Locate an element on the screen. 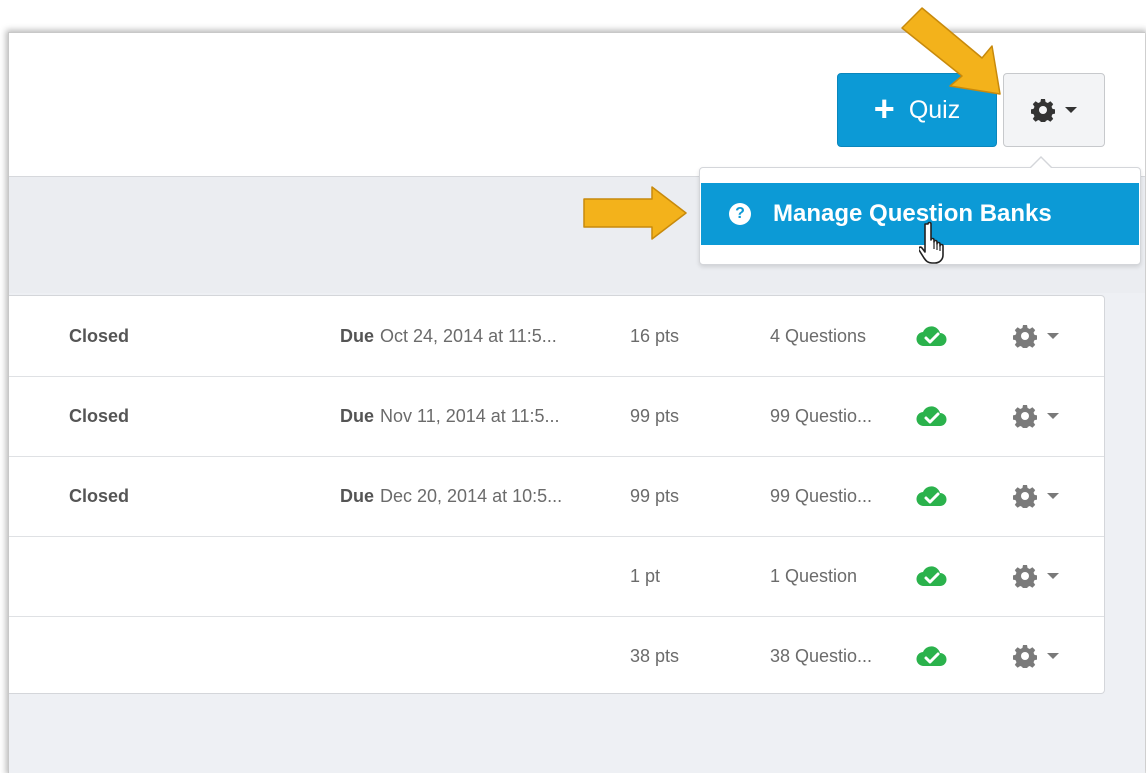  dropdown-pointer-fill is located at coordinates (1041, 163).